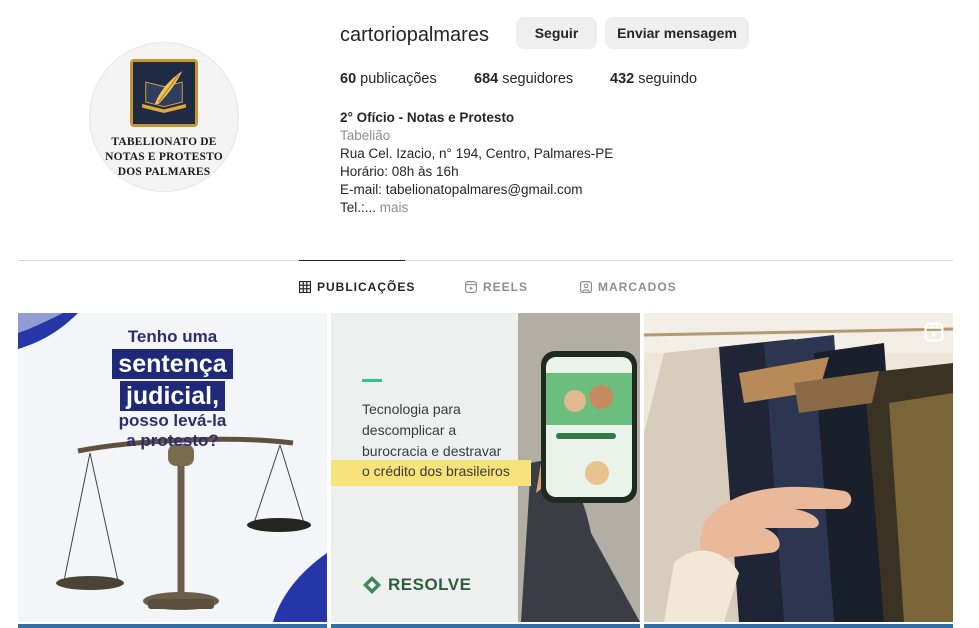  What do you see at coordinates (461, 189) in the screenshot?
I see `bio-email: E-mail: tabelionatopalmares@gmail.com` at bounding box center [461, 189].